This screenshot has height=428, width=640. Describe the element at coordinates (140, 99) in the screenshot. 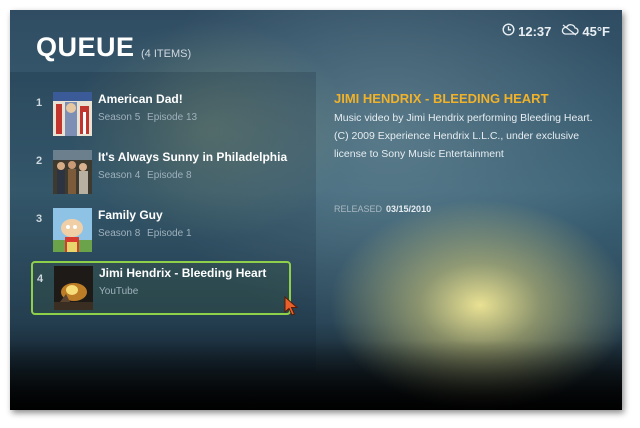

I see `item-title: American Dad!` at that location.